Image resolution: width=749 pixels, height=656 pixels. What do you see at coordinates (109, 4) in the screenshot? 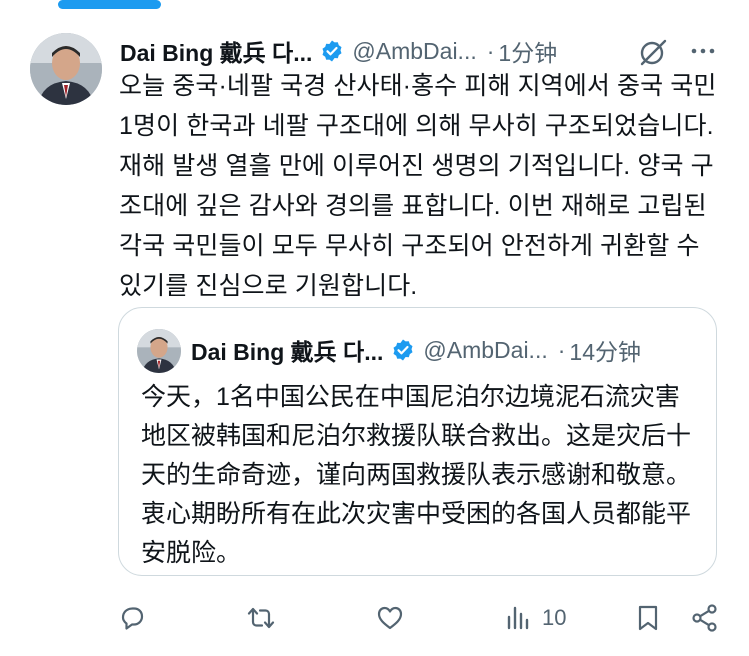
I see `active-tab-indicator` at bounding box center [109, 4].